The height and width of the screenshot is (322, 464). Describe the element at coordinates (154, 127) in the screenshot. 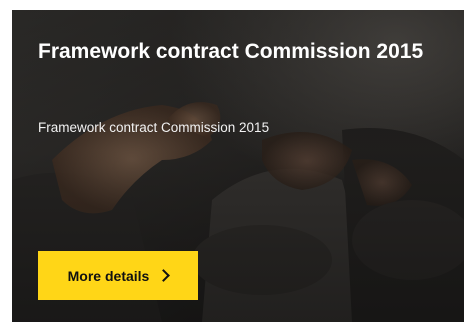

I see `card-description: Framework contract Commission 2015` at that location.